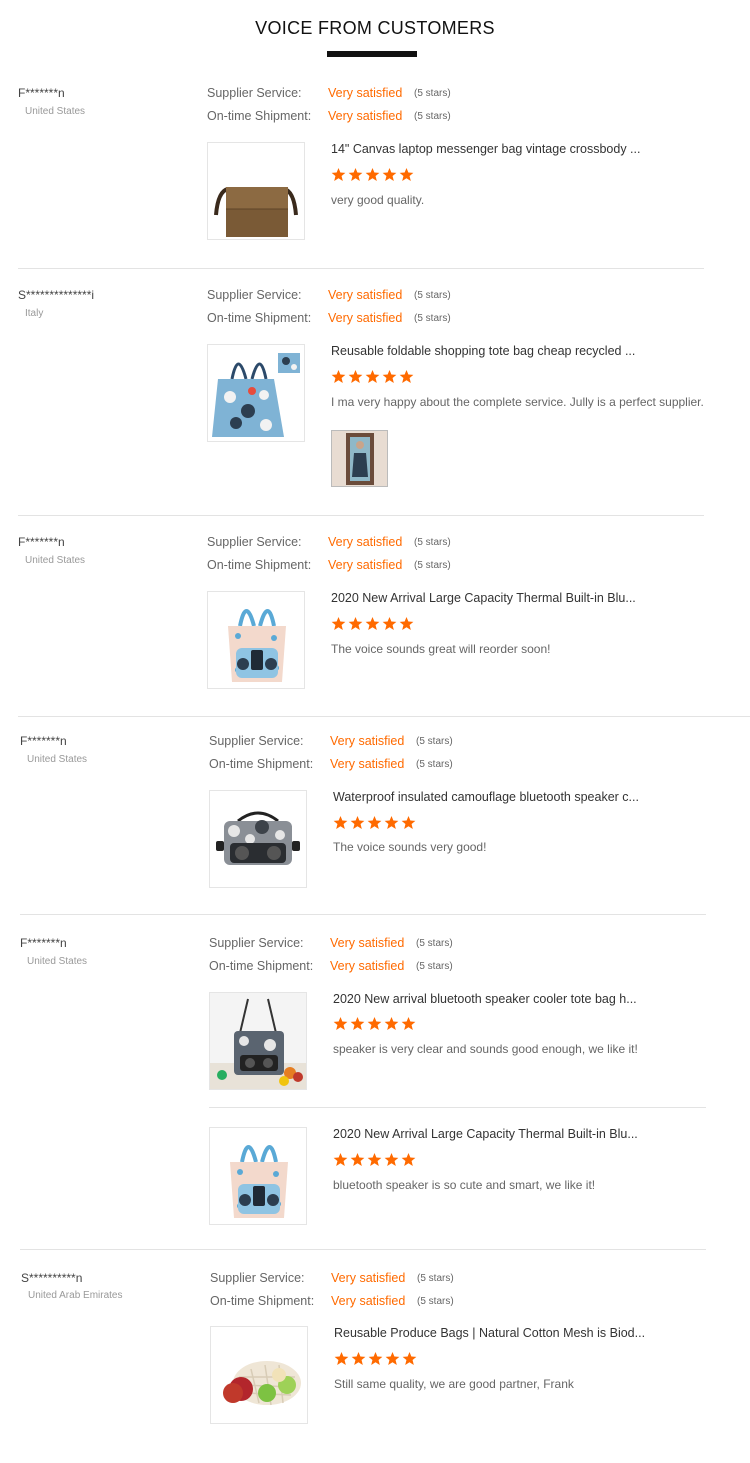  I want to click on title-underline, so click(372, 54).